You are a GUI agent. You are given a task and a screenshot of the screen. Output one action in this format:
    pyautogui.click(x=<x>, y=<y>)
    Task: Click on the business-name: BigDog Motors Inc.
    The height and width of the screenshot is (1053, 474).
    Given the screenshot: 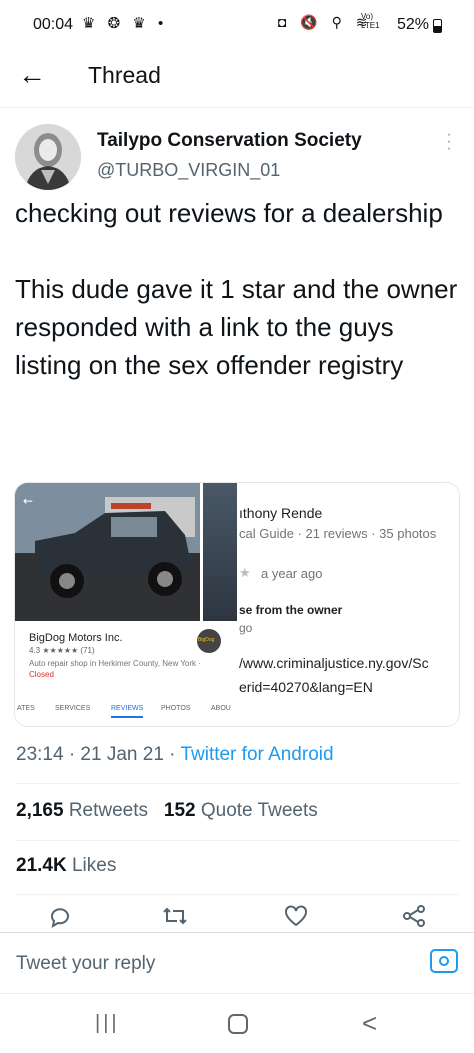 What is the action you would take?
    pyautogui.click(x=76, y=638)
    